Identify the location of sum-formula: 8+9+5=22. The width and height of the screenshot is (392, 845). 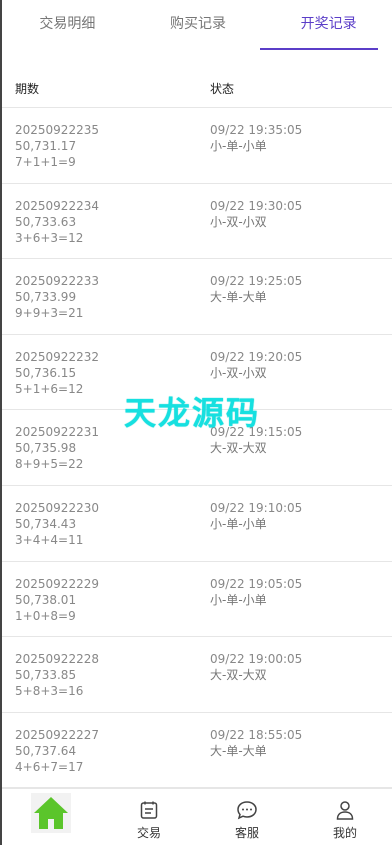
(49, 464).